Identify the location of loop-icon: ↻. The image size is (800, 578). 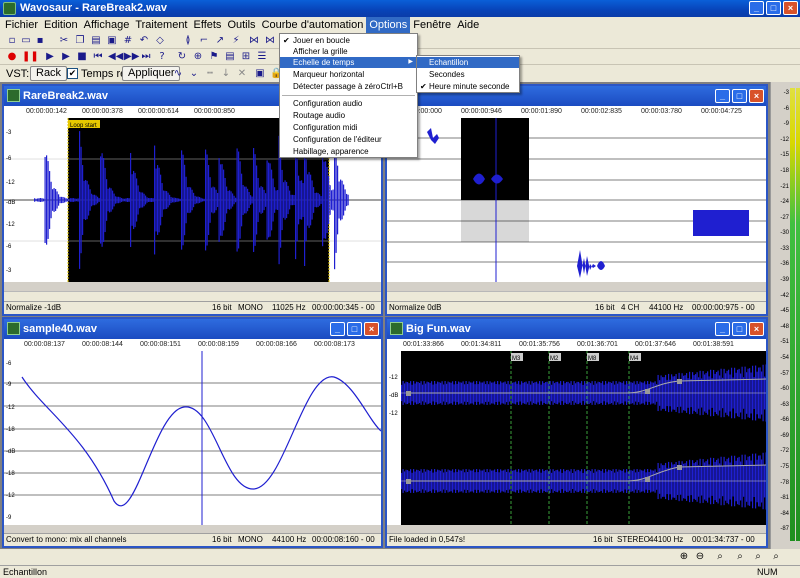
(182, 57).